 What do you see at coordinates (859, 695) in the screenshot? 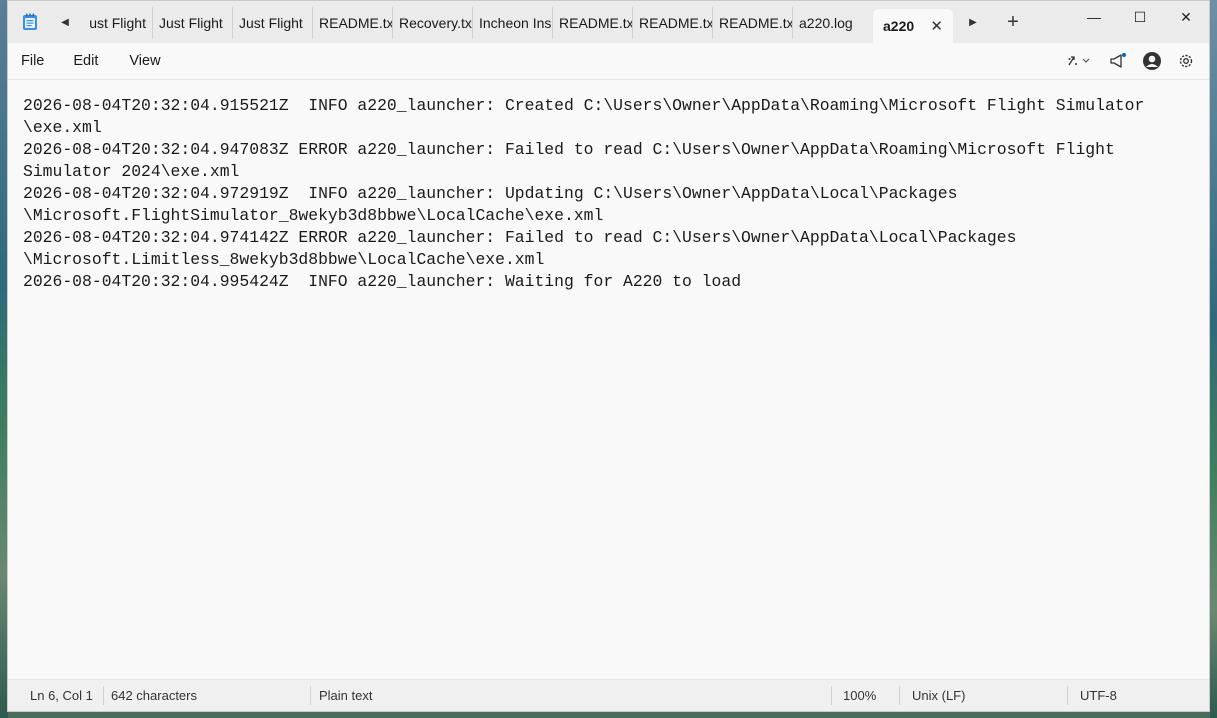
I see `zoom-level: 100%` at bounding box center [859, 695].